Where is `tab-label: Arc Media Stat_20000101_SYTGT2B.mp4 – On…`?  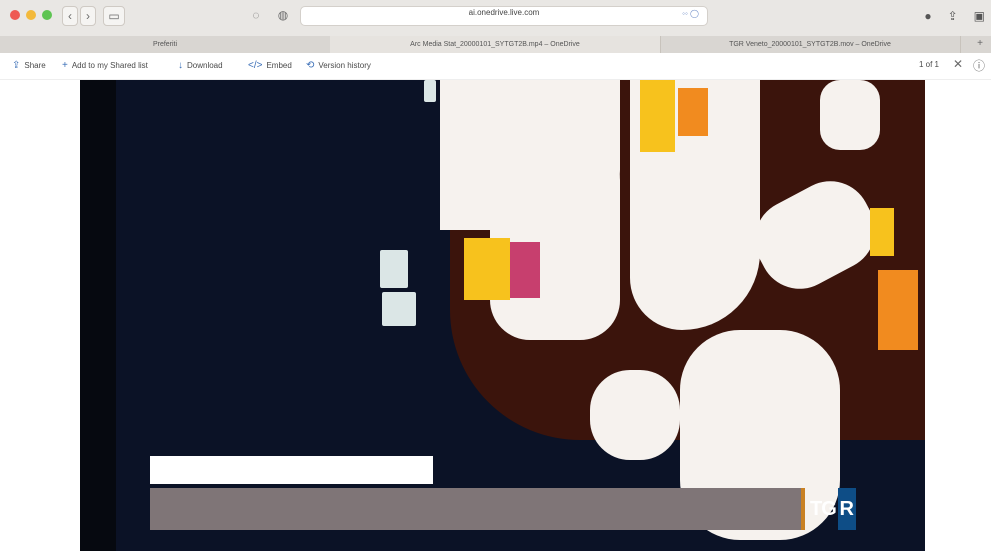
tab-label: Arc Media Stat_20000101_SYTGT2B.mp4 – On… is located at coordinates (495, 44).